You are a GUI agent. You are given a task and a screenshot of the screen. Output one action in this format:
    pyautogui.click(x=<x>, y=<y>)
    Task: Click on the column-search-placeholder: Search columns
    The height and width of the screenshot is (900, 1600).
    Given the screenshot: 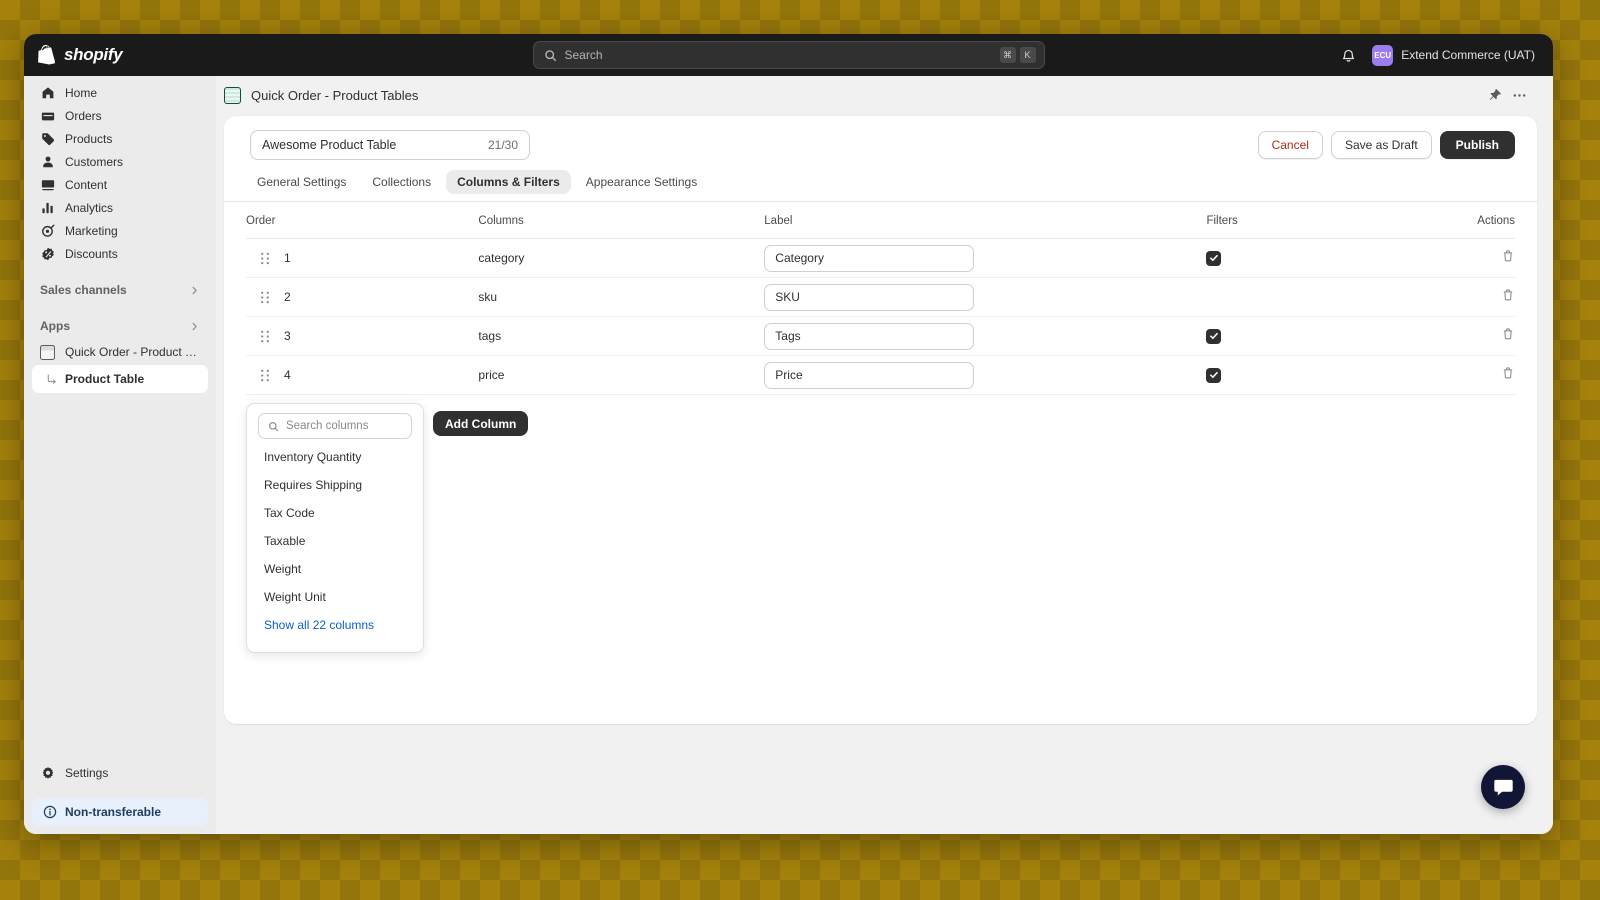 What is the action you would take?
    pyautogui.click(x=327, y=426)
    